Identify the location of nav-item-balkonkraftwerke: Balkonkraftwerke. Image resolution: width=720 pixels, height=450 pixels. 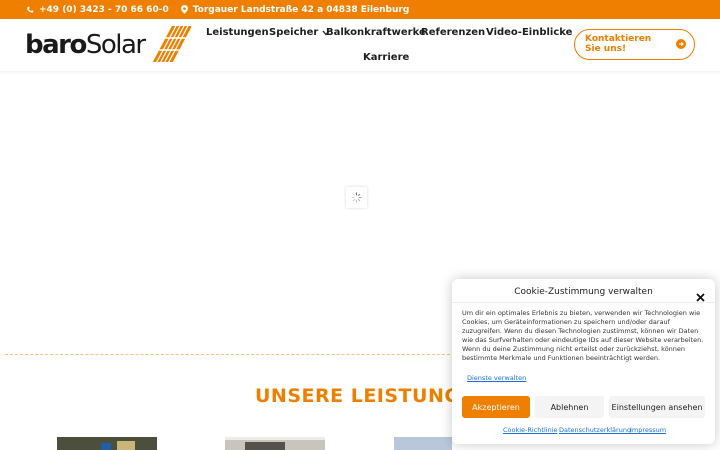
(376, 32).